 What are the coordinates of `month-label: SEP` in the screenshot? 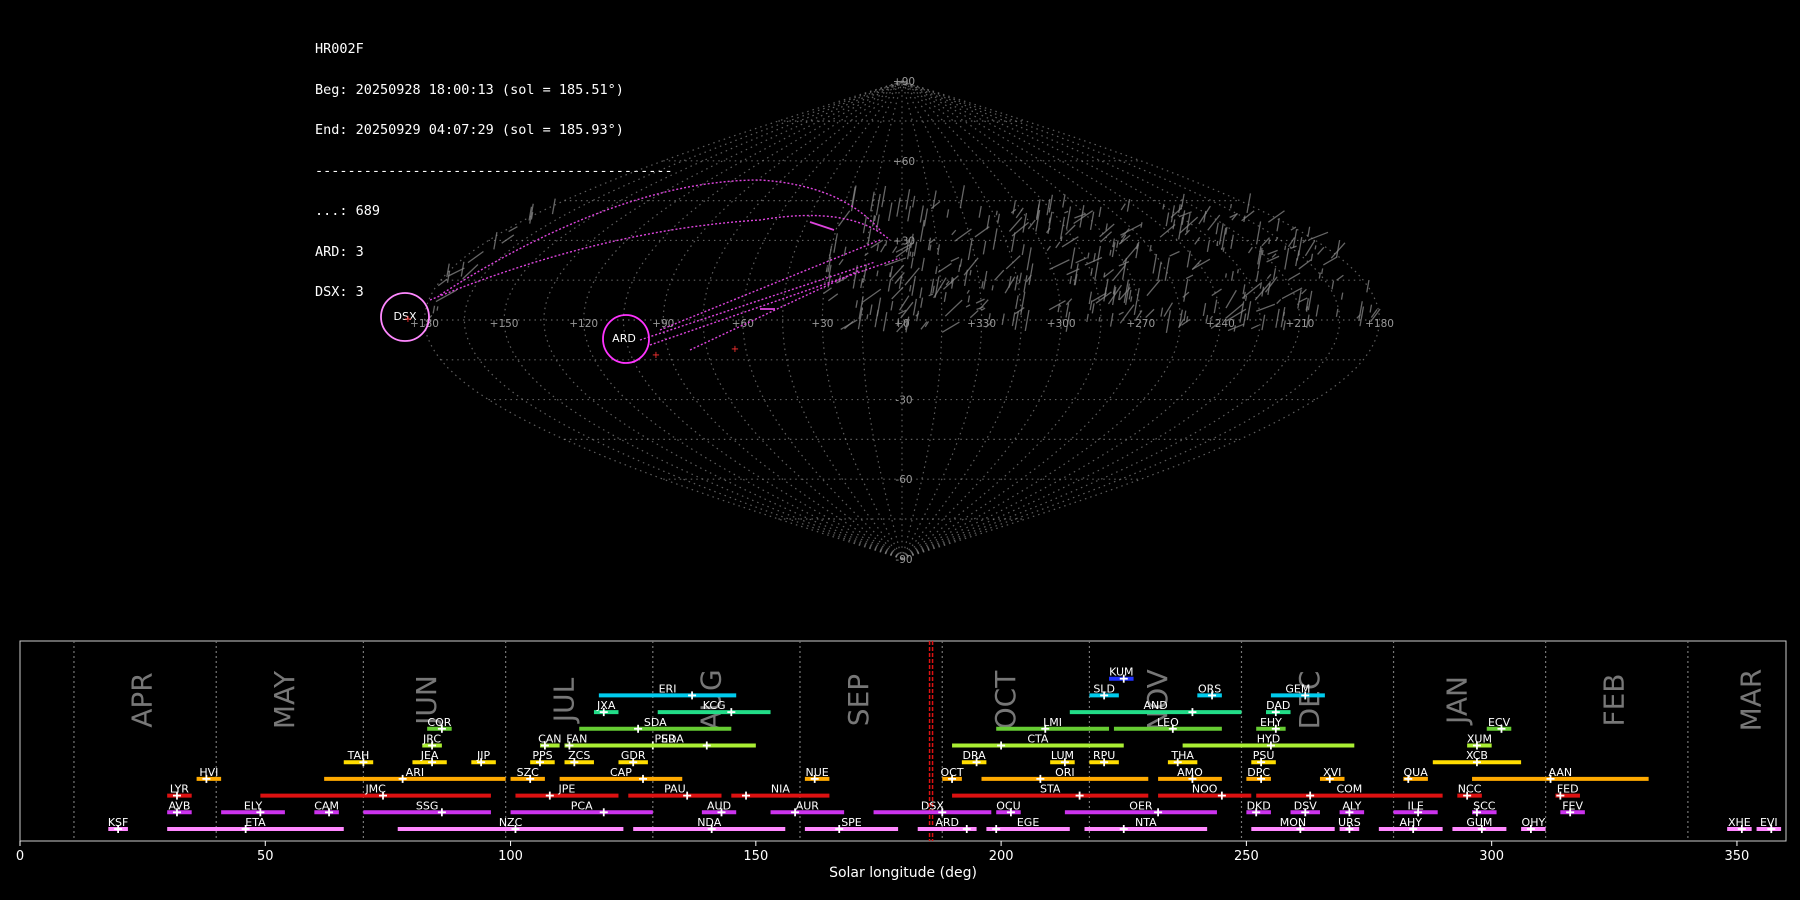 It's located at (858, 700).